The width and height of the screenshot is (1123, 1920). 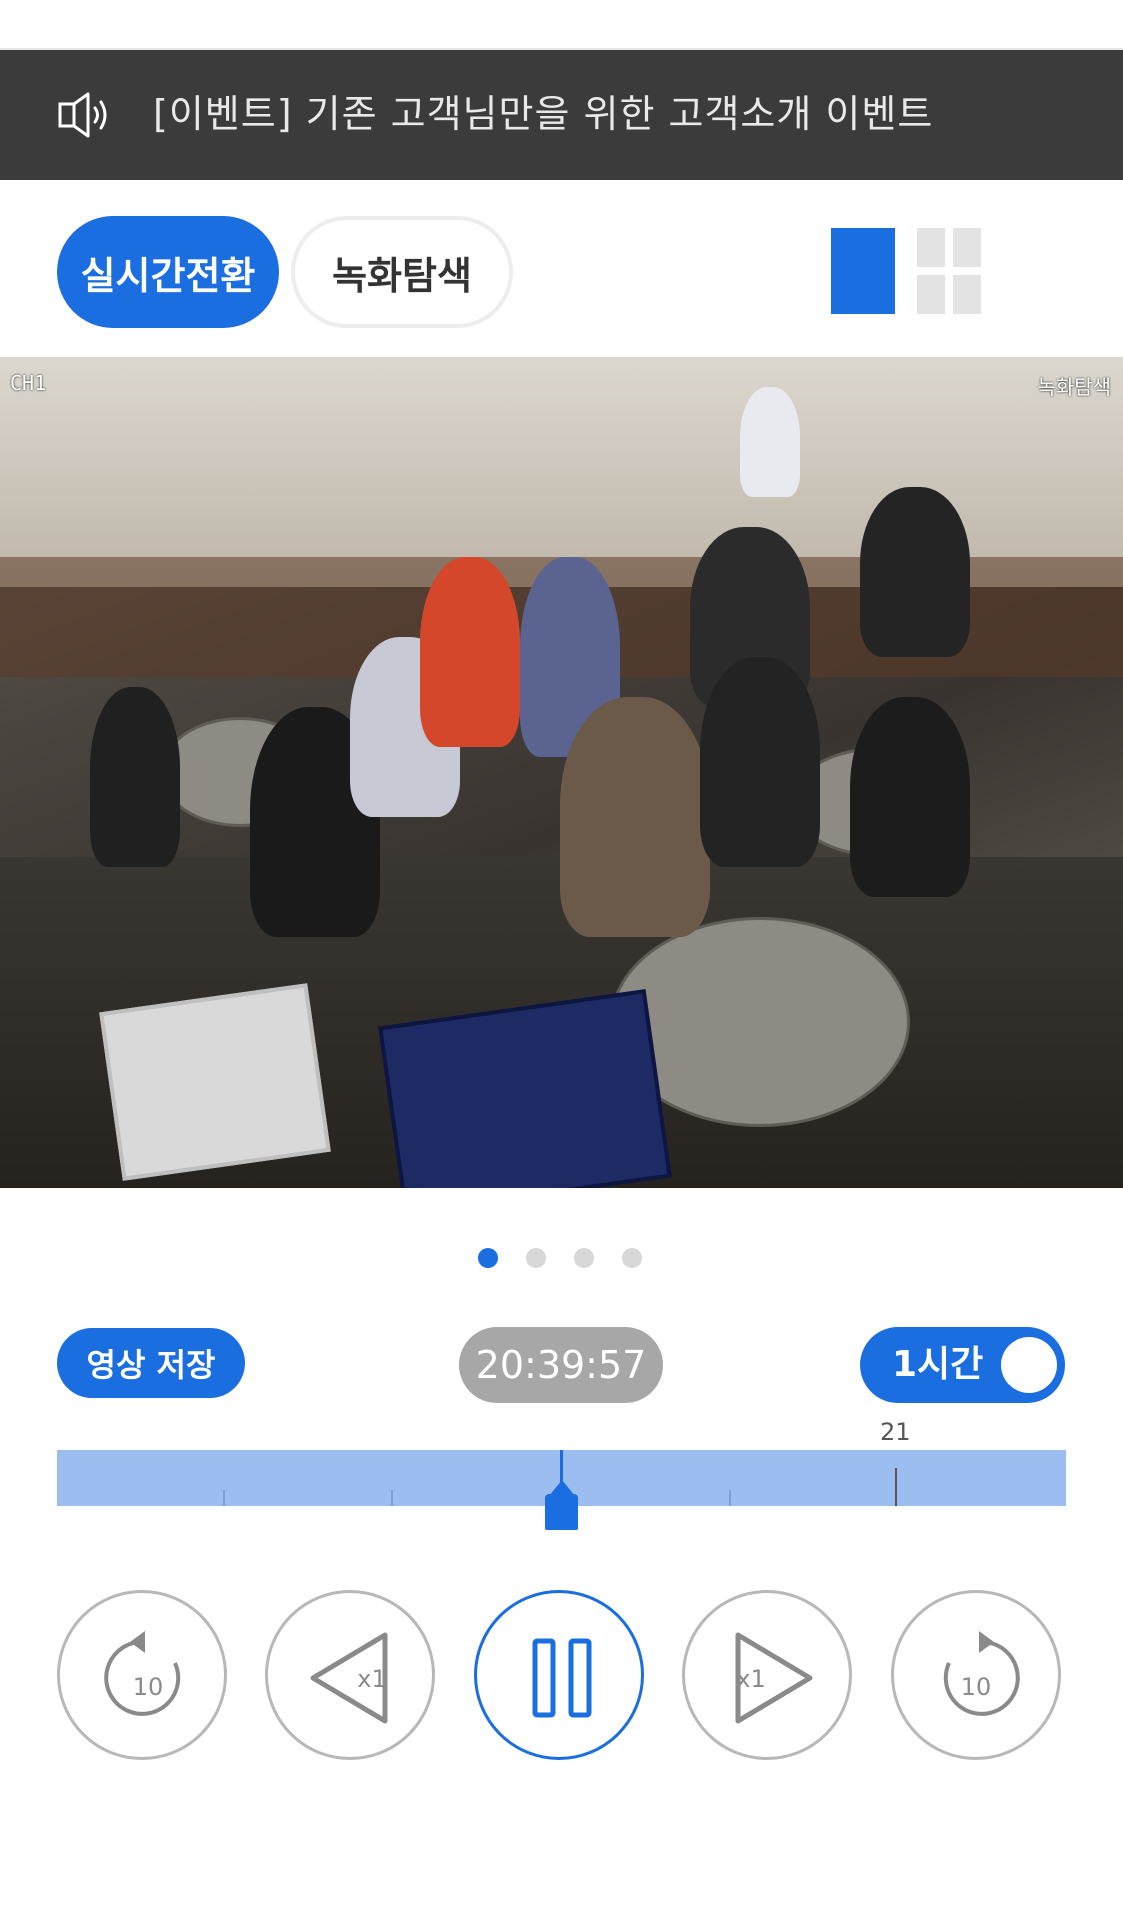 I want to click on rewind-icon: 10, so click(x=142, y=1673).